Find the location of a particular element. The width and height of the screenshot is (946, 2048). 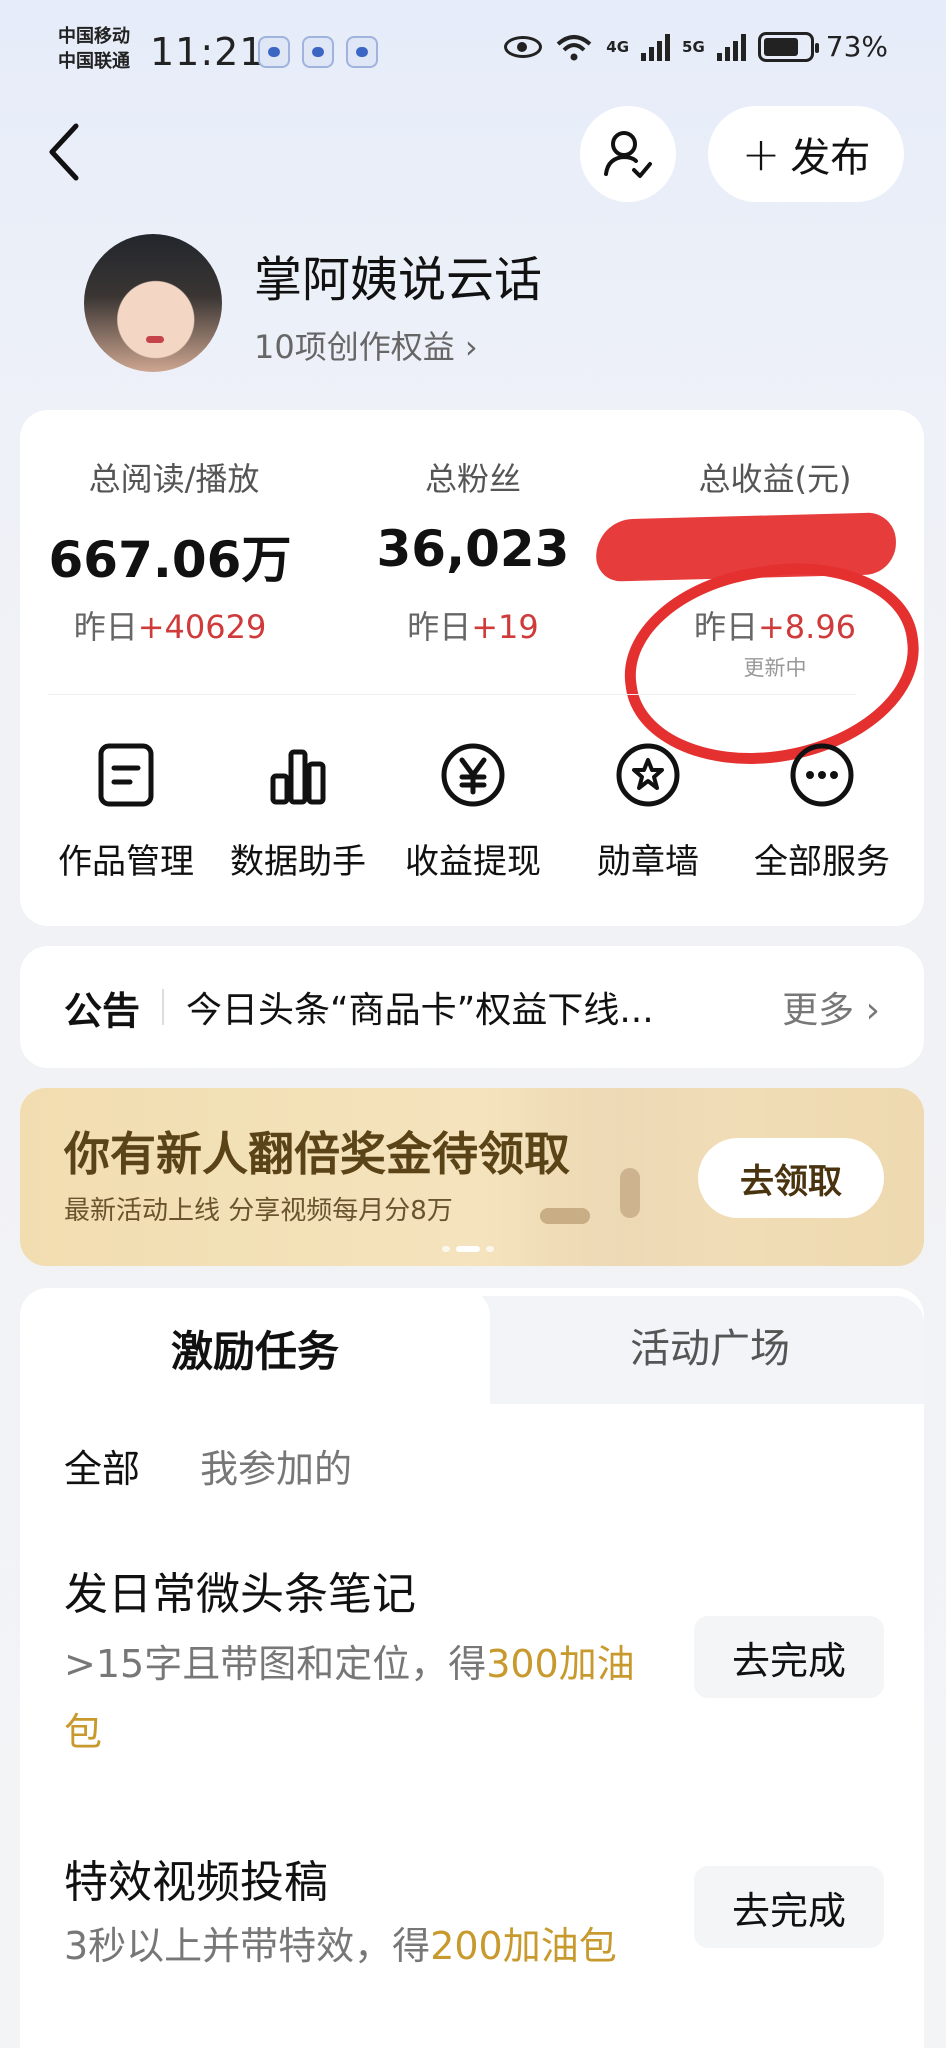

service-label: 全部服务 is located at coordinates (822, 862).